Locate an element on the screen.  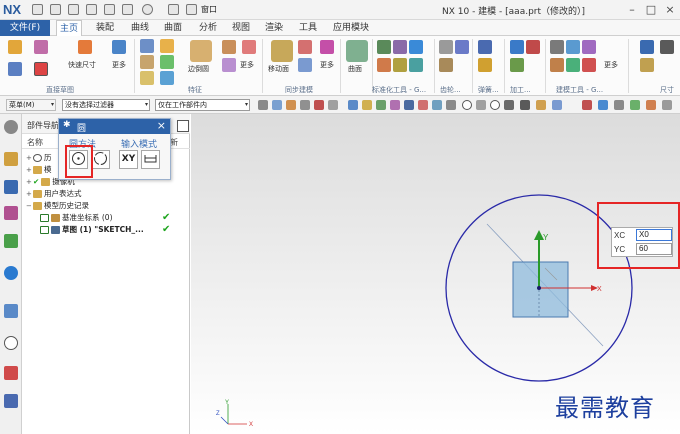
history-icon is located at coordinates (11, 311).